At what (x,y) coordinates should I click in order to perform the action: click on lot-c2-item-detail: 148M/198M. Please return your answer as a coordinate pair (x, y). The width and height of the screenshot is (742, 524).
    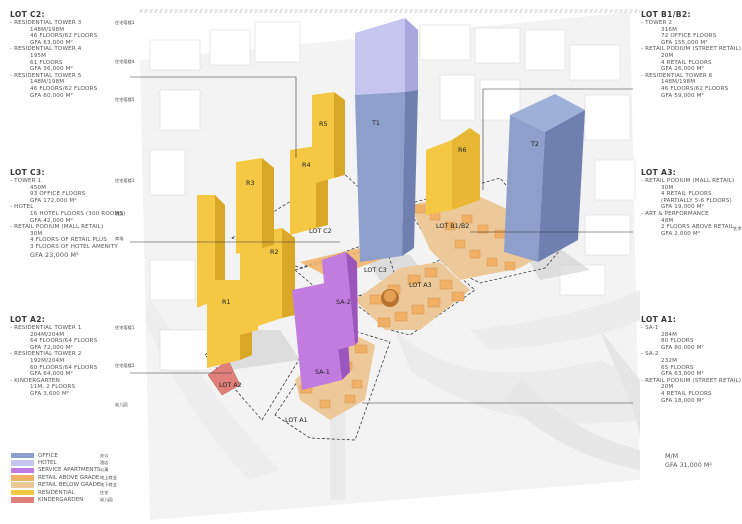
    Looking at the image, I should click on (47, 82).